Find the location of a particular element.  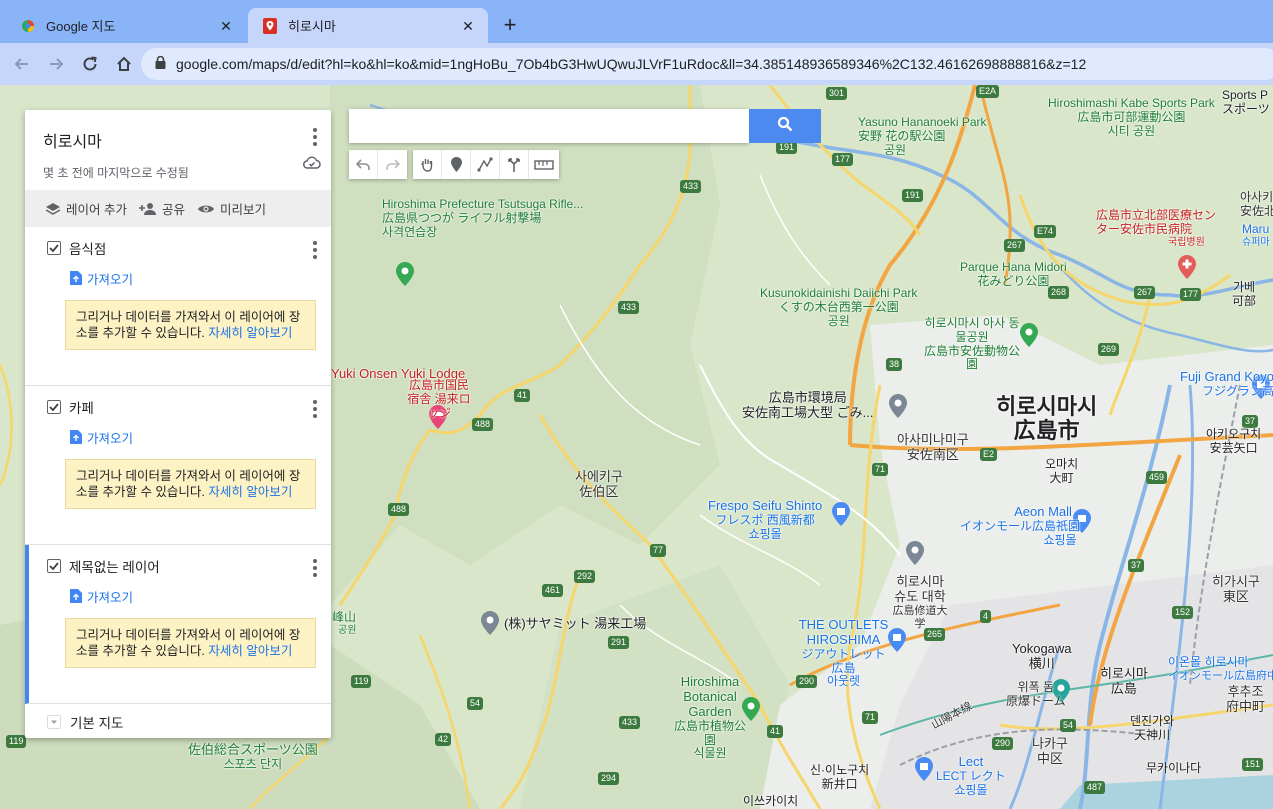

share-button: 공유 is located at coordinates (161, 208).